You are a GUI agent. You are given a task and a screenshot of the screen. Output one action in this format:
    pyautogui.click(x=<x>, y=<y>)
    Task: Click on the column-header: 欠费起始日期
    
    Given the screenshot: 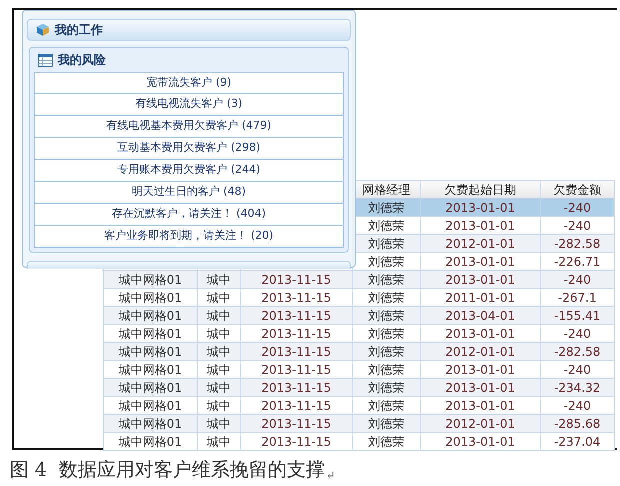 What is the action you would take?
    pyautogui.click(x=480, y=189)
    